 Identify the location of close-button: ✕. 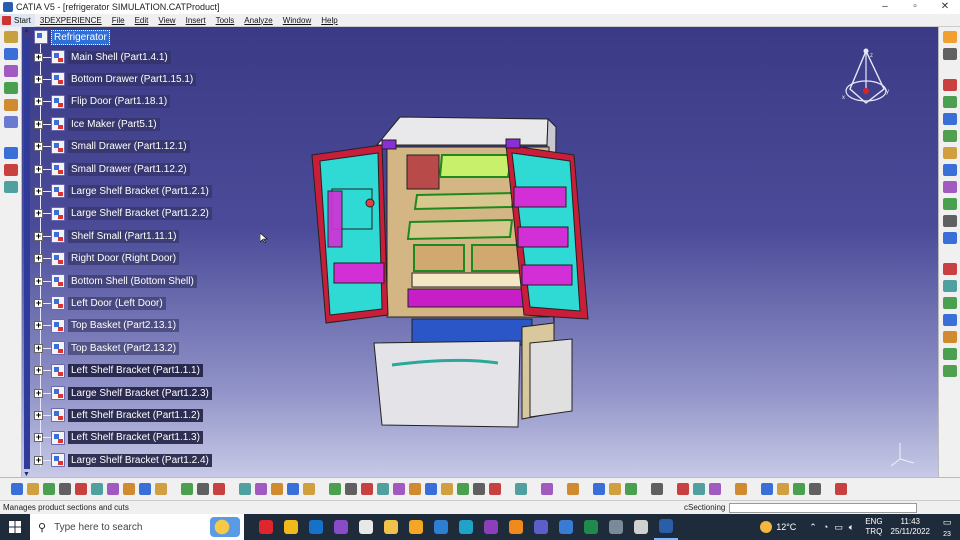
(945, 7).